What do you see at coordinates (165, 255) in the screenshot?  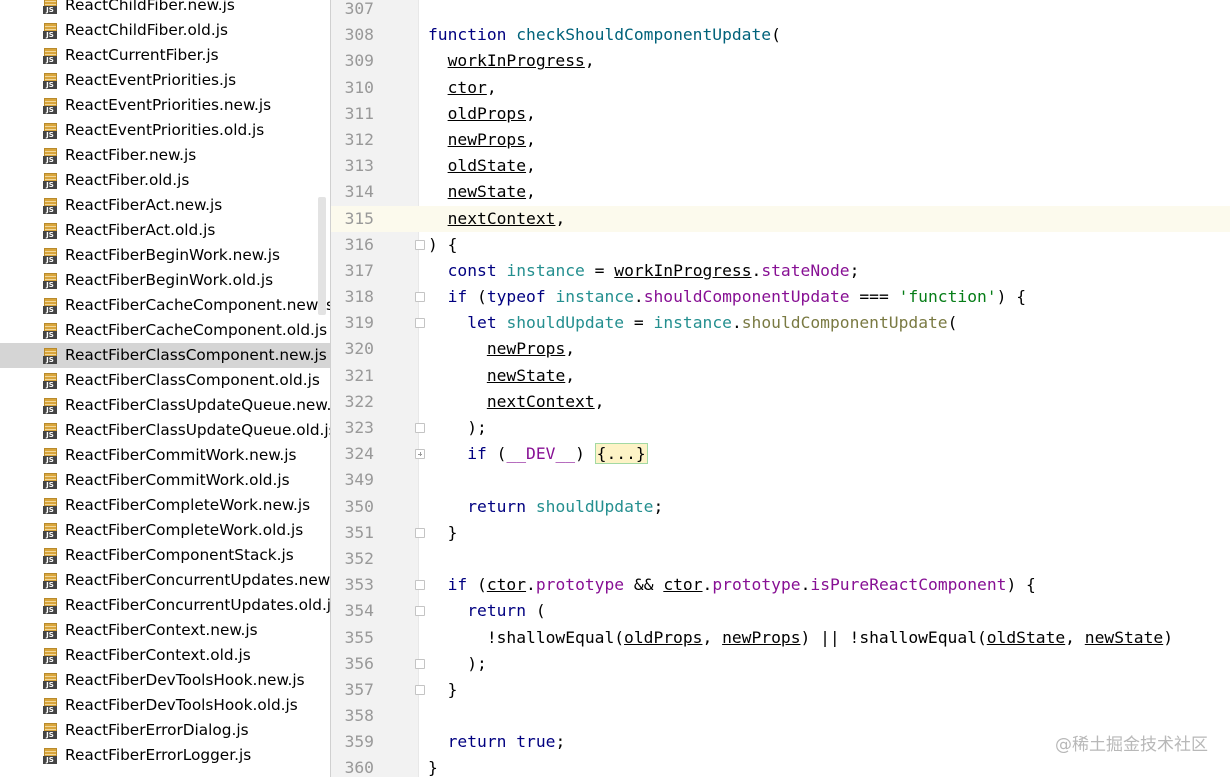 I see `file-item: JS ReactFiberBeginWork.new.js` at bounding box center [165, 255].